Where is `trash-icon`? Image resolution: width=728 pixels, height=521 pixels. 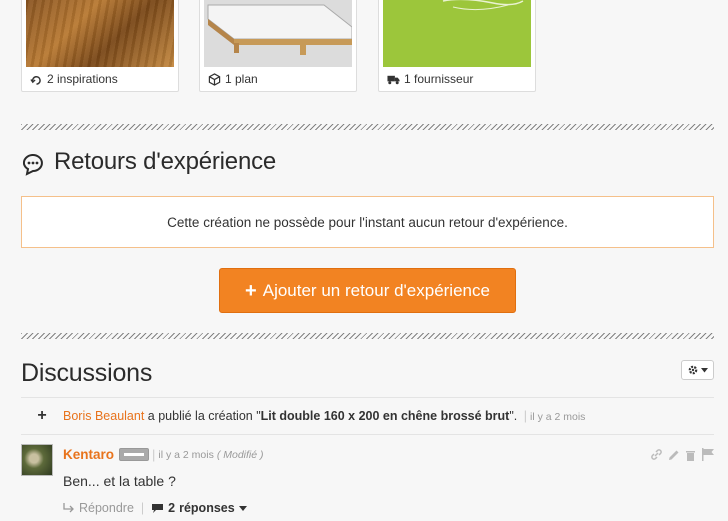 trash-icon is located at coordinates (690, 455).